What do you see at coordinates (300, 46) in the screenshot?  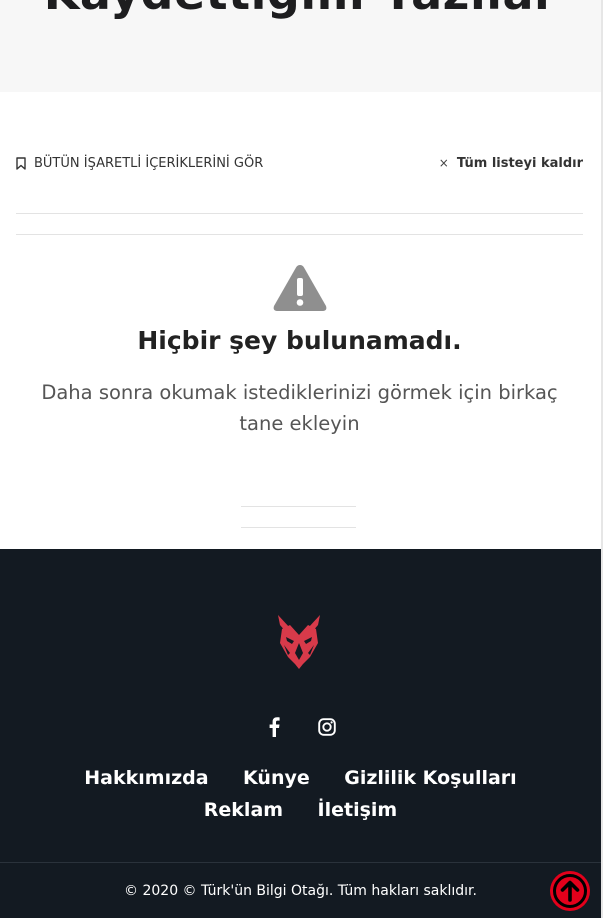 I see `title-band: Kaydettiğim Yazılar` at bounding box center [300, 46].